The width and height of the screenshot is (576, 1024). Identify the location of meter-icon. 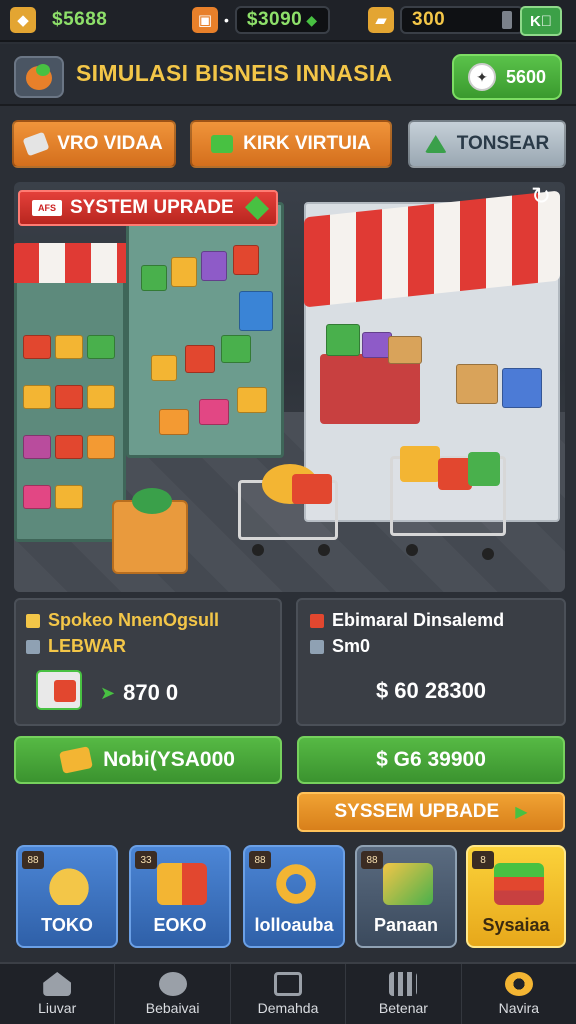
(507, 20).